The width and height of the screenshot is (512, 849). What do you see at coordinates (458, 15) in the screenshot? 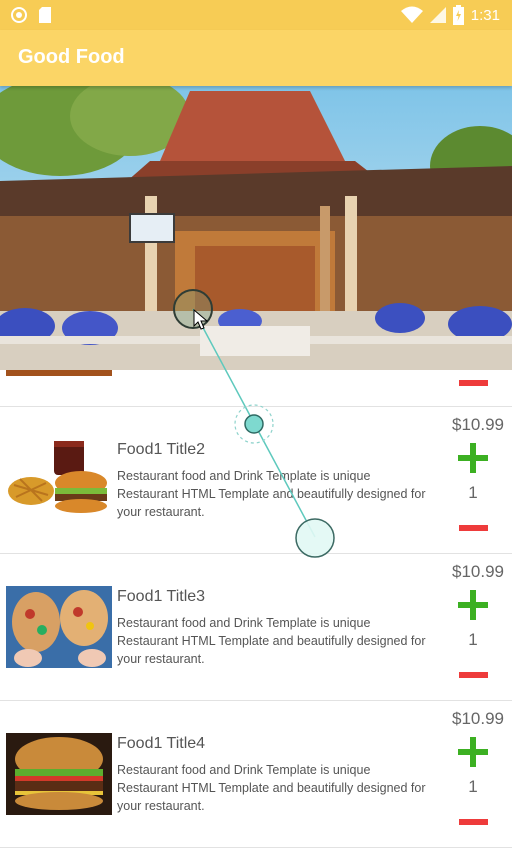
I see `battery-charging-icon` at bounding box center [458, 15].